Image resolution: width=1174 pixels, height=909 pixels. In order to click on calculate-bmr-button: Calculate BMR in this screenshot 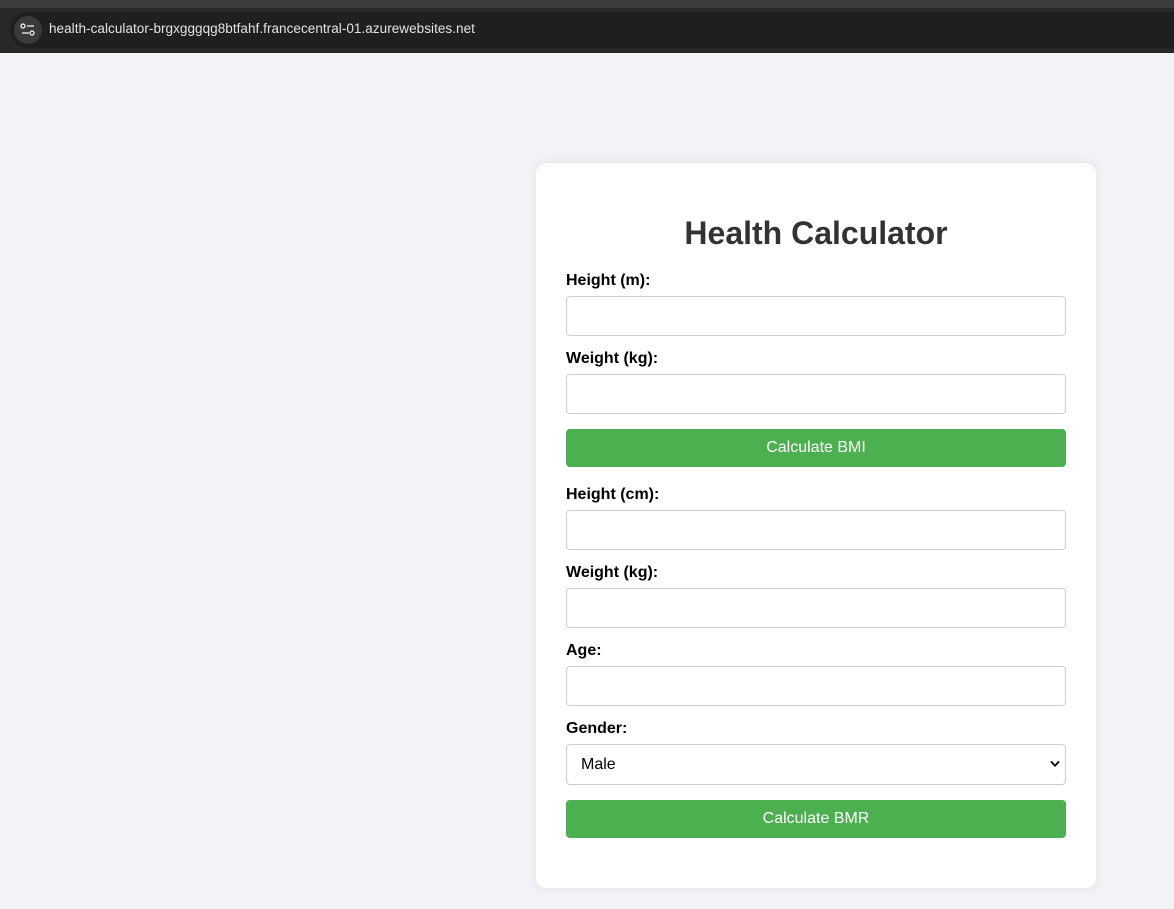, I will do `click(816, 819)`.